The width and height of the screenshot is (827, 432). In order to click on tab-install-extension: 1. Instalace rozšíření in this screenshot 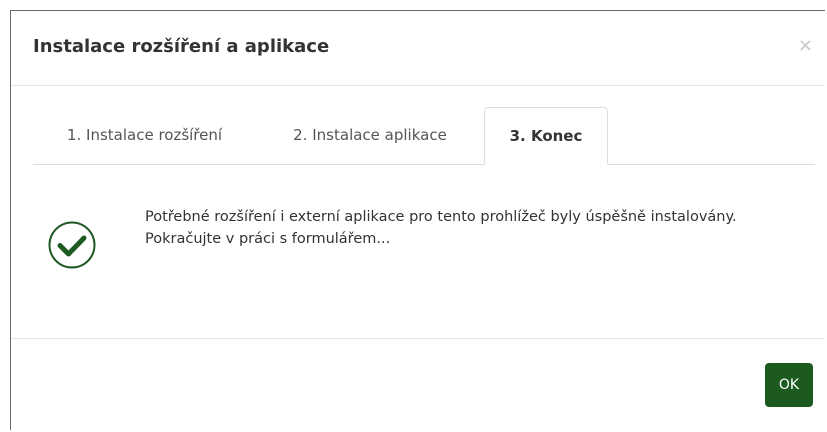, I will do `click(144, 135)`.